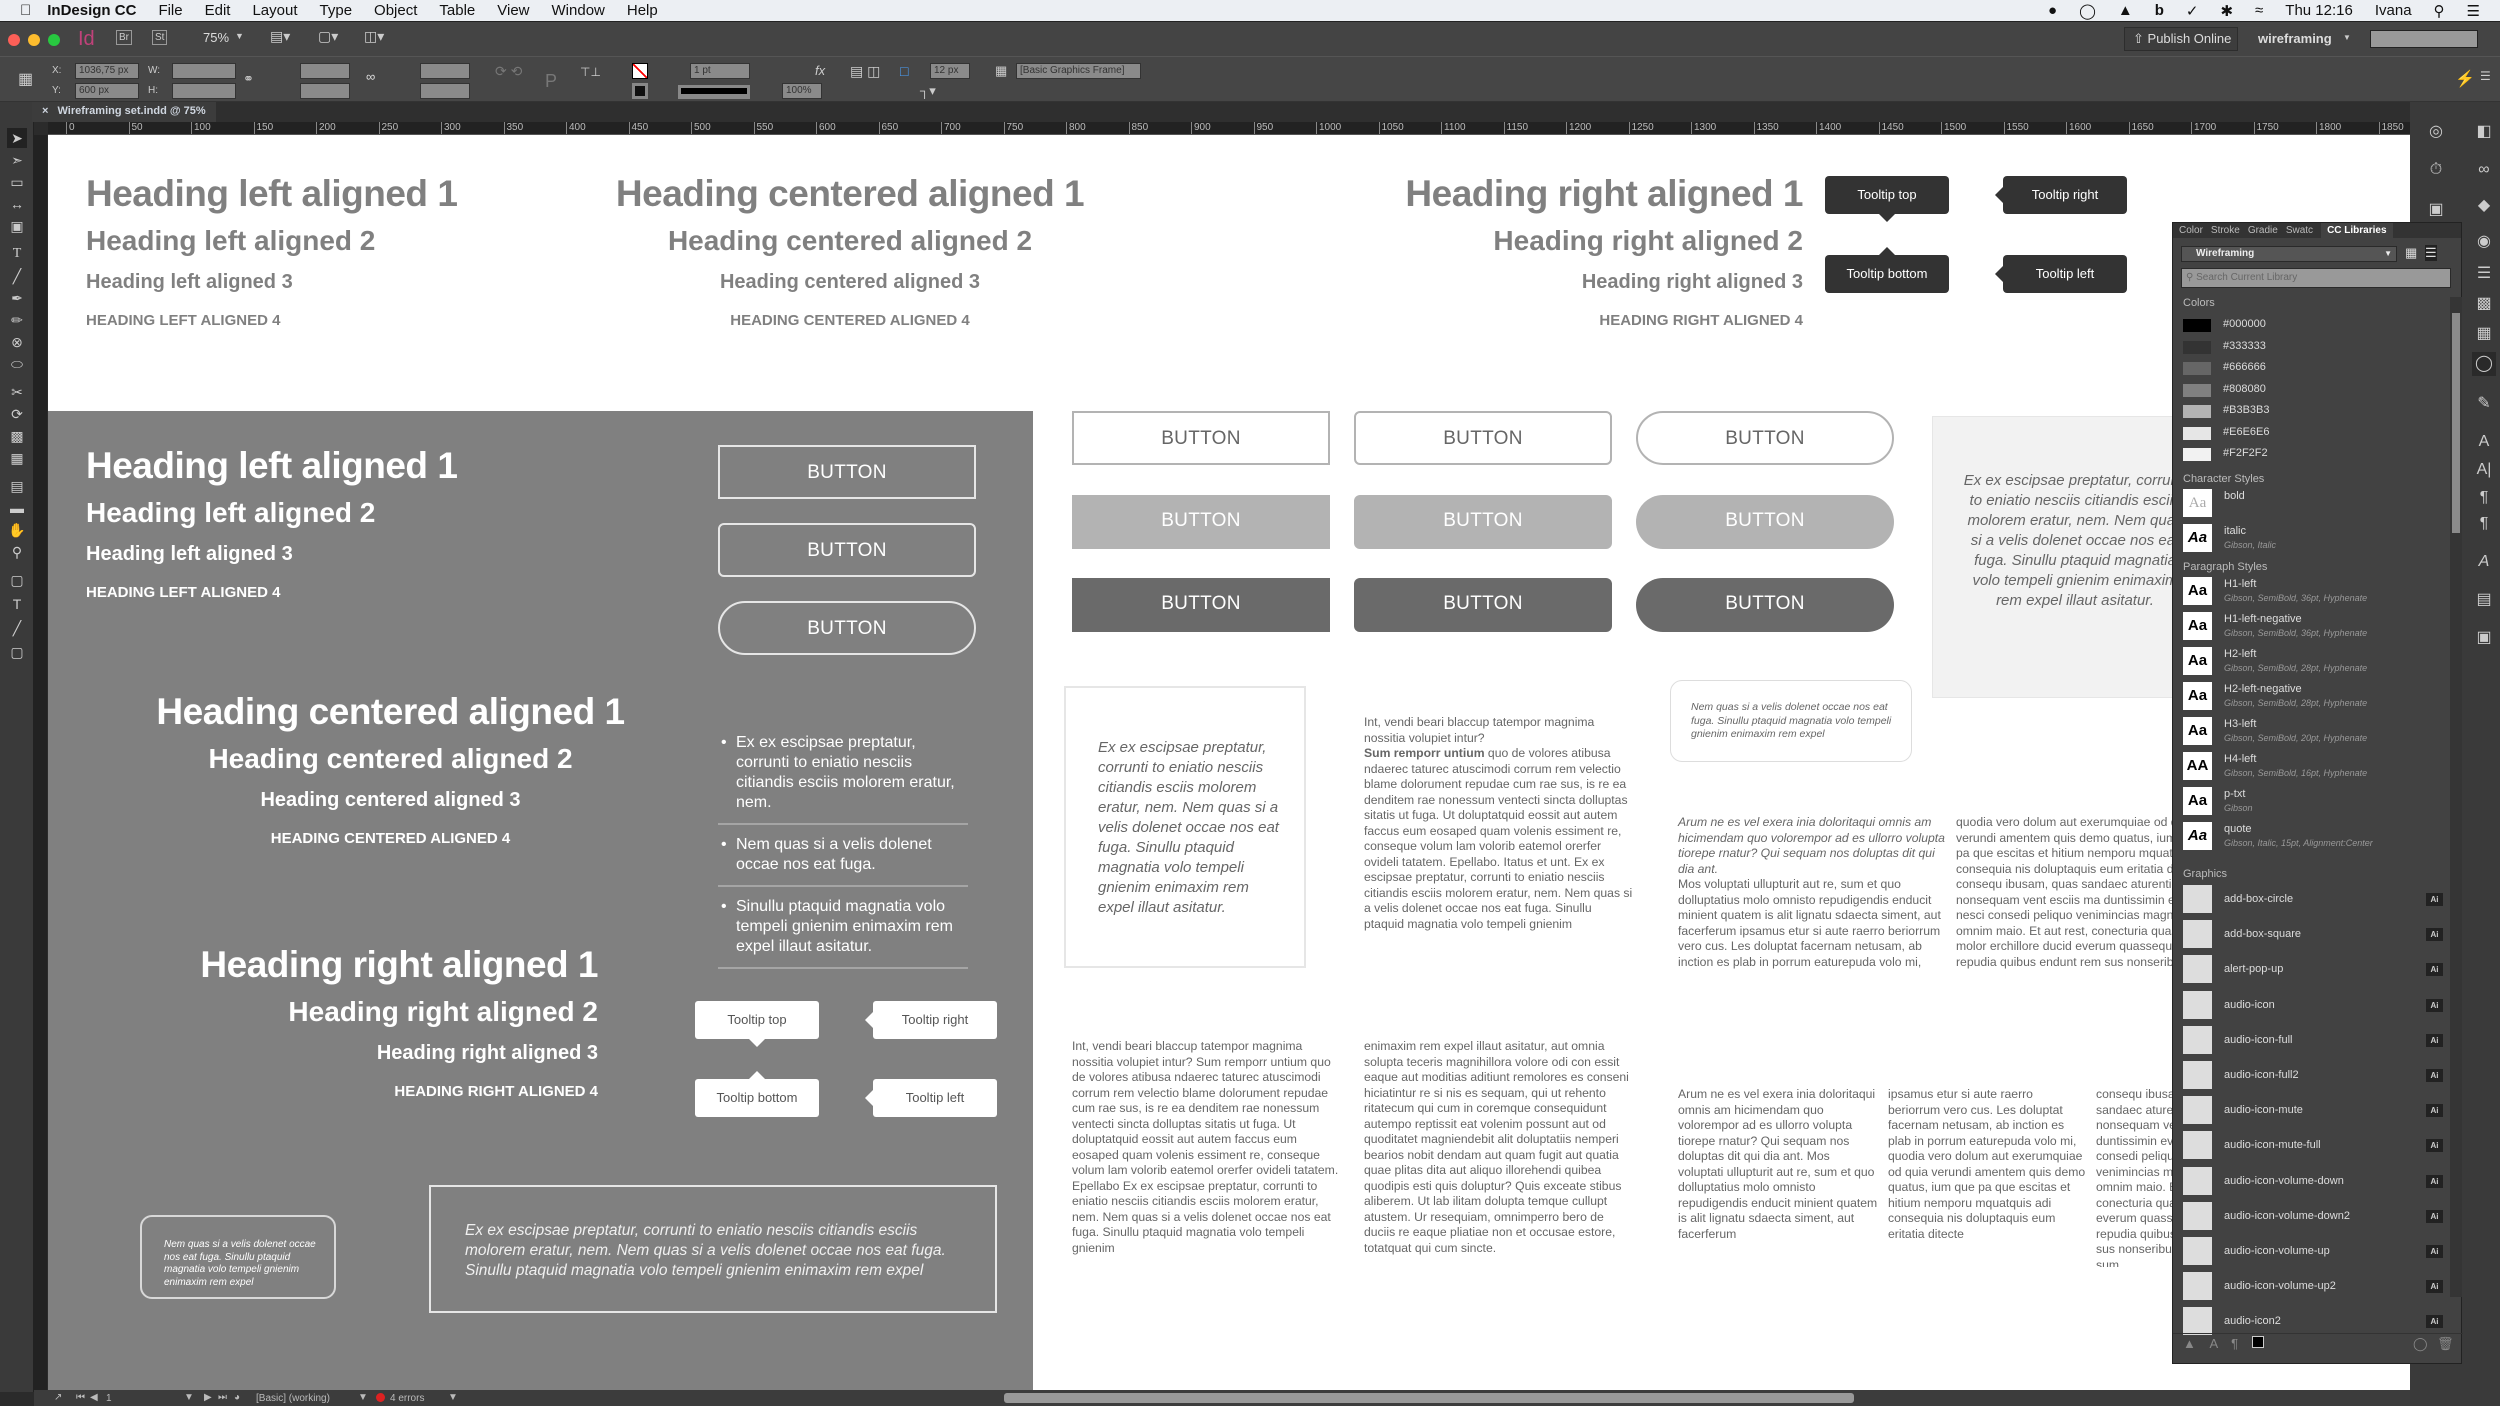 Image resolution: width=2500 pixels, height=1406 pixels. Describe the element at coordinates (109, 1398) in the screenshot. I see `page-number-field: 1` at that location.